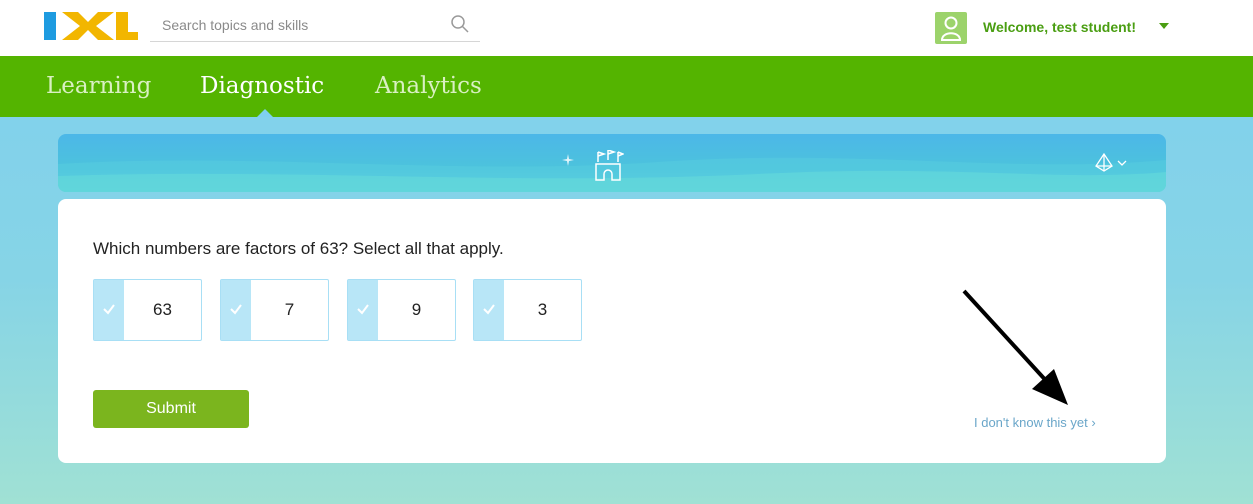  Describe the element at coordinates (1059, 27) in the screenshot. I see `welcome-menu: Welcome, test student!` at that location.